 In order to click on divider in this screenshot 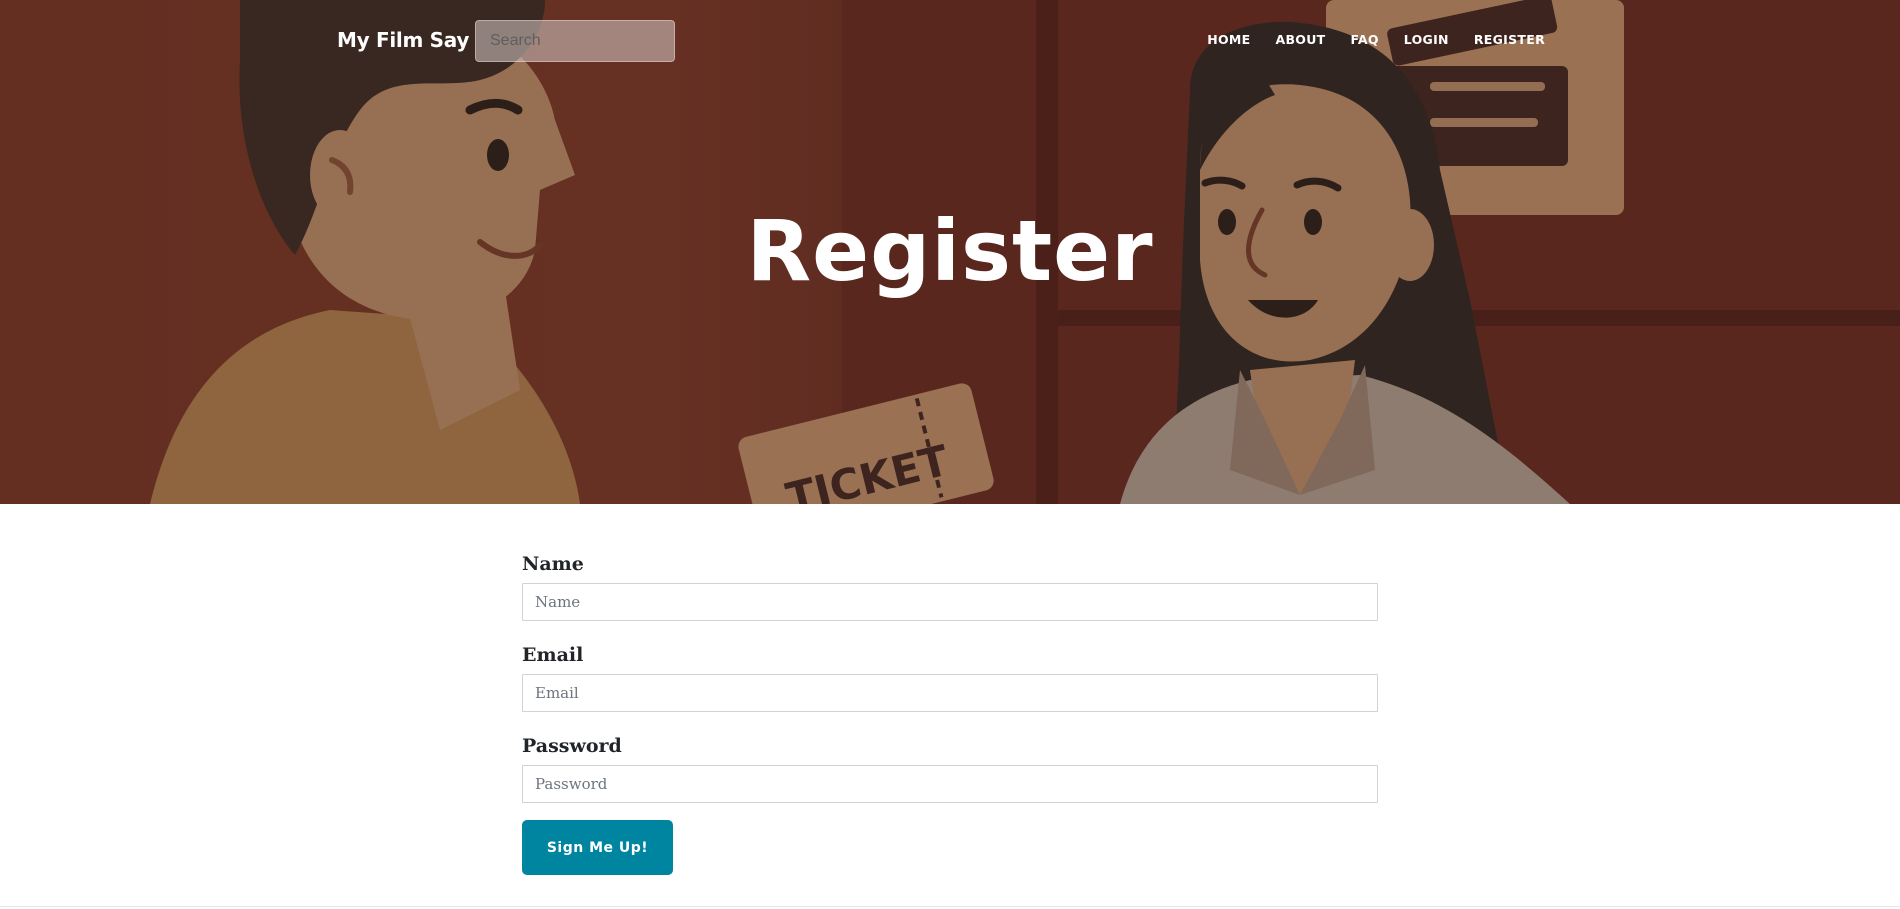, I will do `click(950, 906)`.